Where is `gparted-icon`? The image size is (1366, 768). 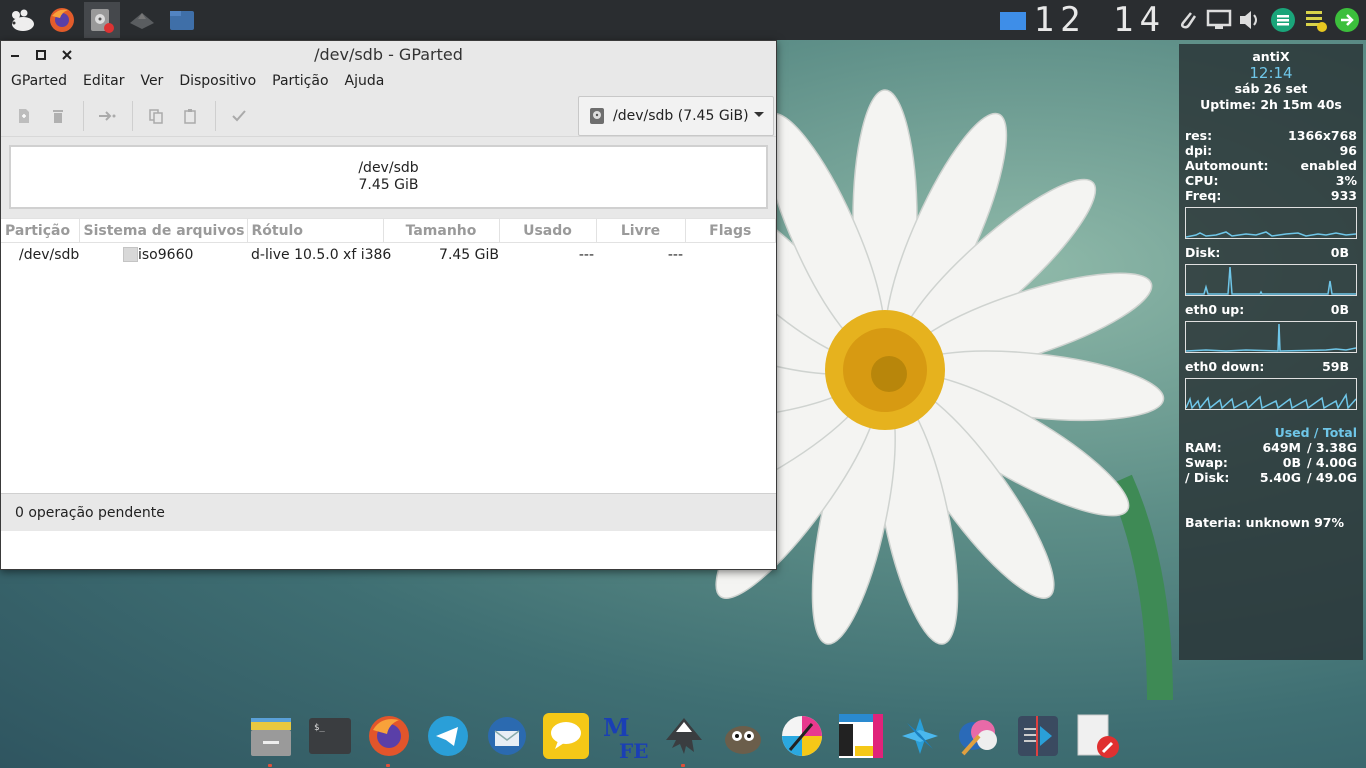 gparted-icon is located at coordinates (102, 20).